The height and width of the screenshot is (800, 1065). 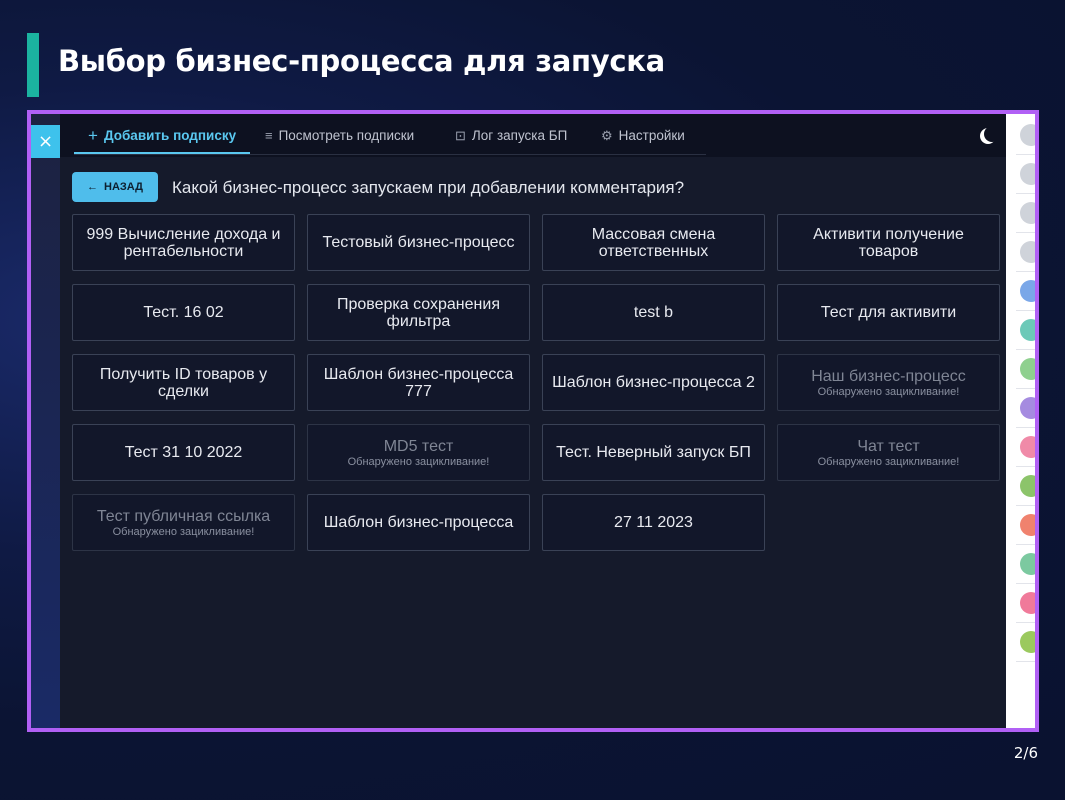 I want to click on process-title: Проверка сохранения фильтра, so click(x=418, y=312).